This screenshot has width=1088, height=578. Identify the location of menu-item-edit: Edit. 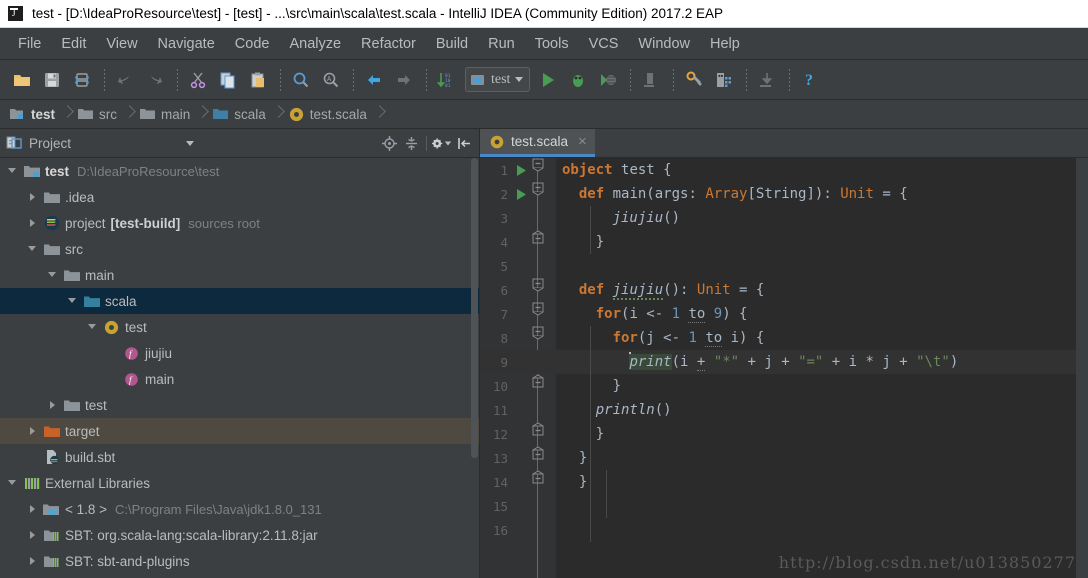
(73, 44).